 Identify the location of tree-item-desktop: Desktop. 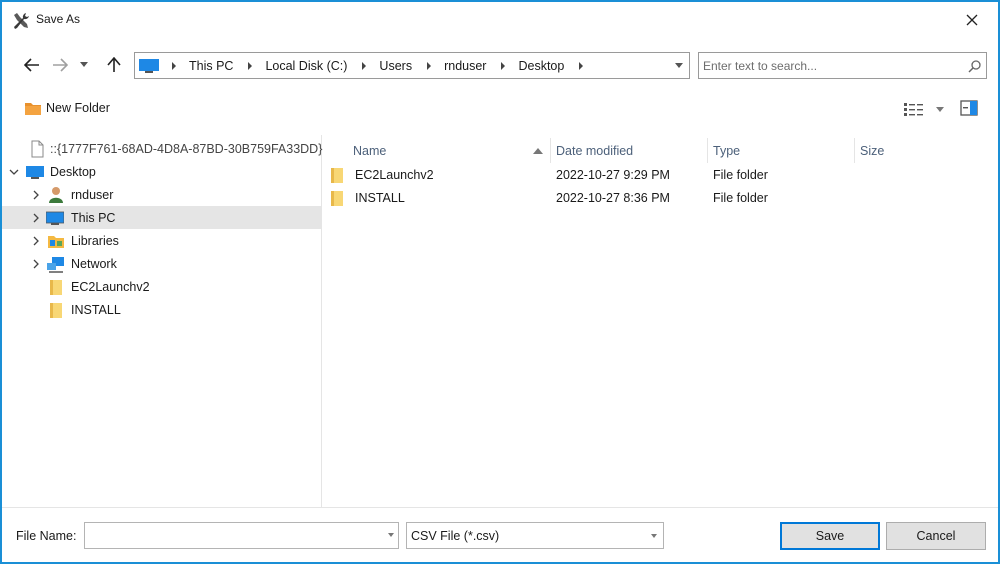
(162, 171).